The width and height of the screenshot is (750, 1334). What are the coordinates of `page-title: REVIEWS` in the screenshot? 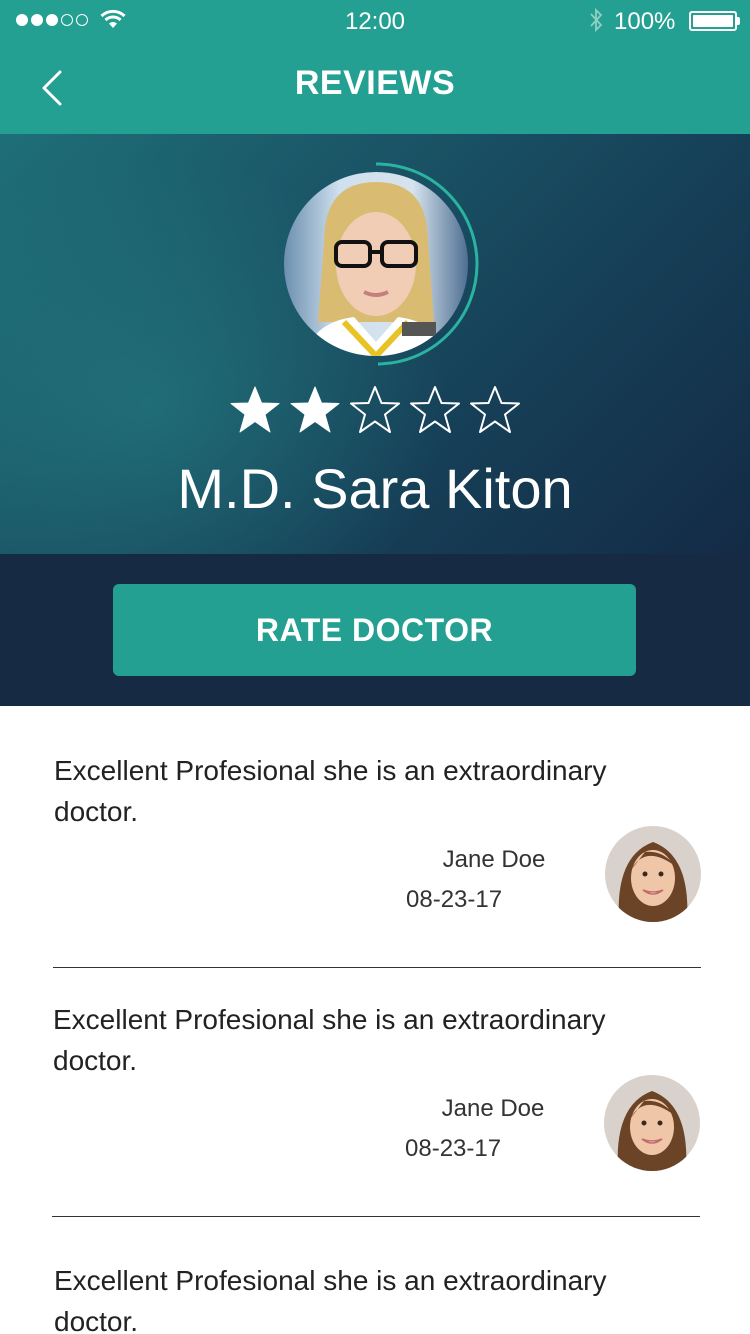 It's located at (375, 83).